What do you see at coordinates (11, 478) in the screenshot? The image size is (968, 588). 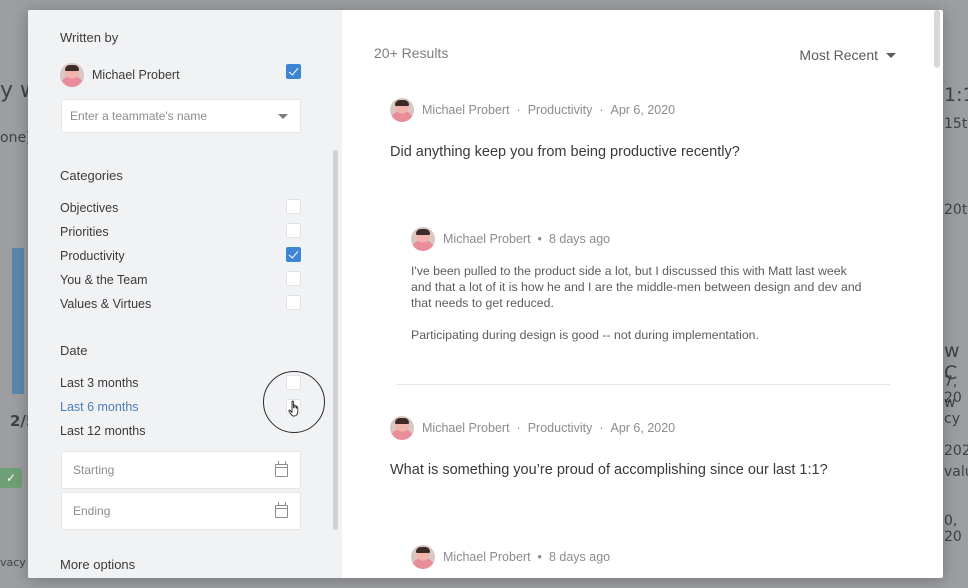 I see `check-icon: ✓` at bounding box center [11, 478].